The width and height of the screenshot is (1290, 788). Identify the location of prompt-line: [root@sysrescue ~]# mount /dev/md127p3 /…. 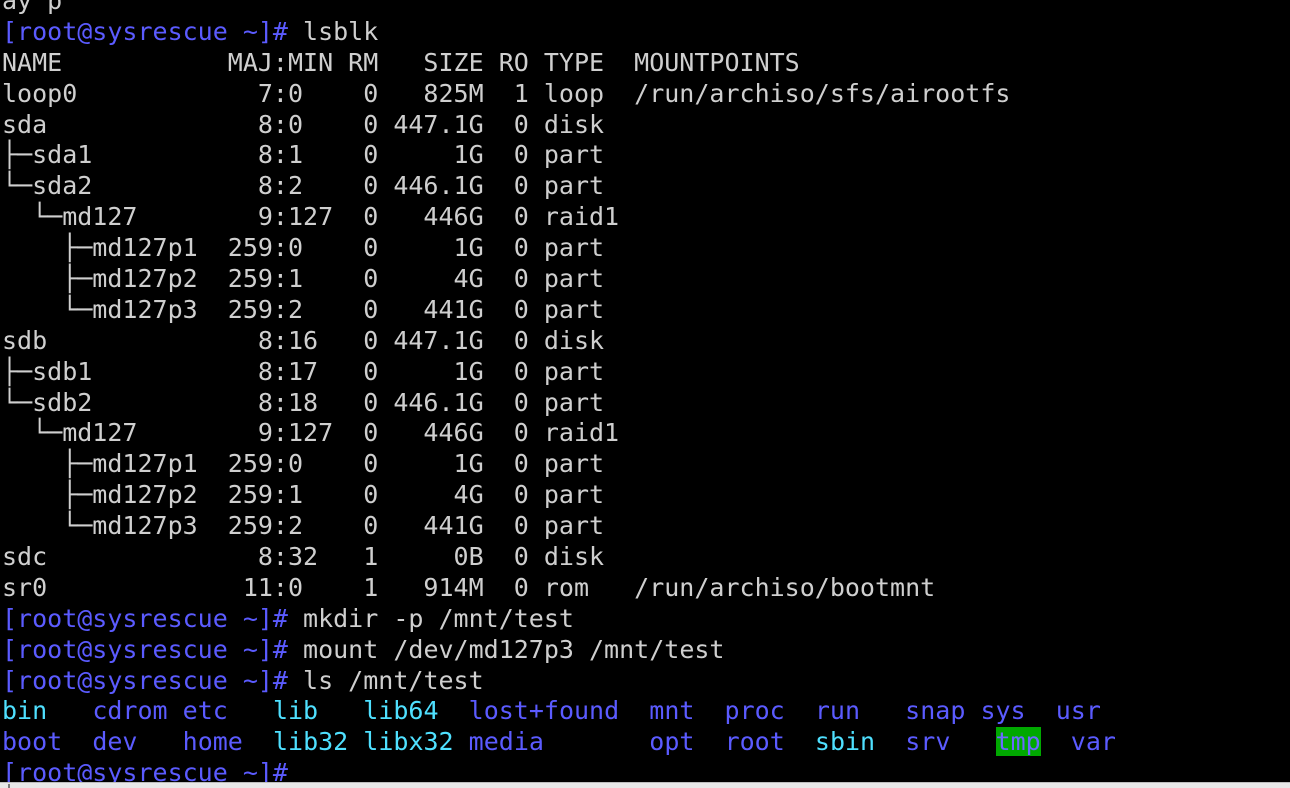
(559, 650).